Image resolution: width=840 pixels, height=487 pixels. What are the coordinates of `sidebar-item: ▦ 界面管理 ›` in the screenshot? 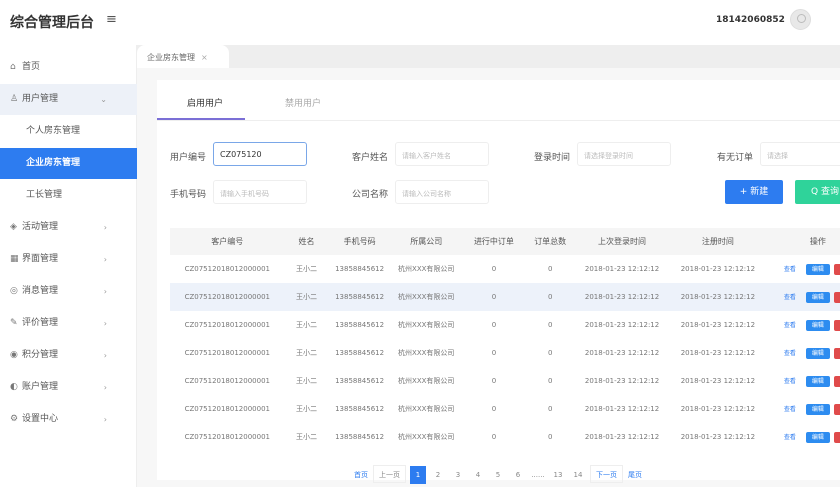 It's located at (68, 259).